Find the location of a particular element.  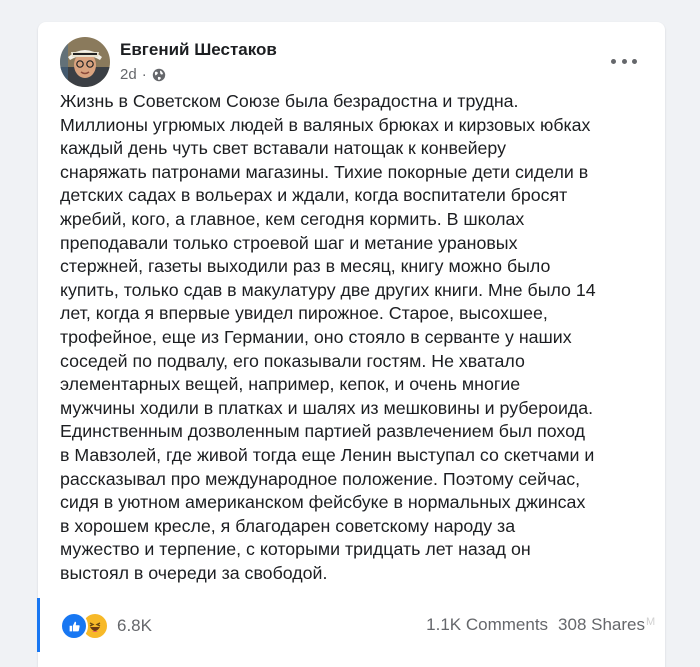

reaction-count: 6.8K is located at coordinates (134, 625).